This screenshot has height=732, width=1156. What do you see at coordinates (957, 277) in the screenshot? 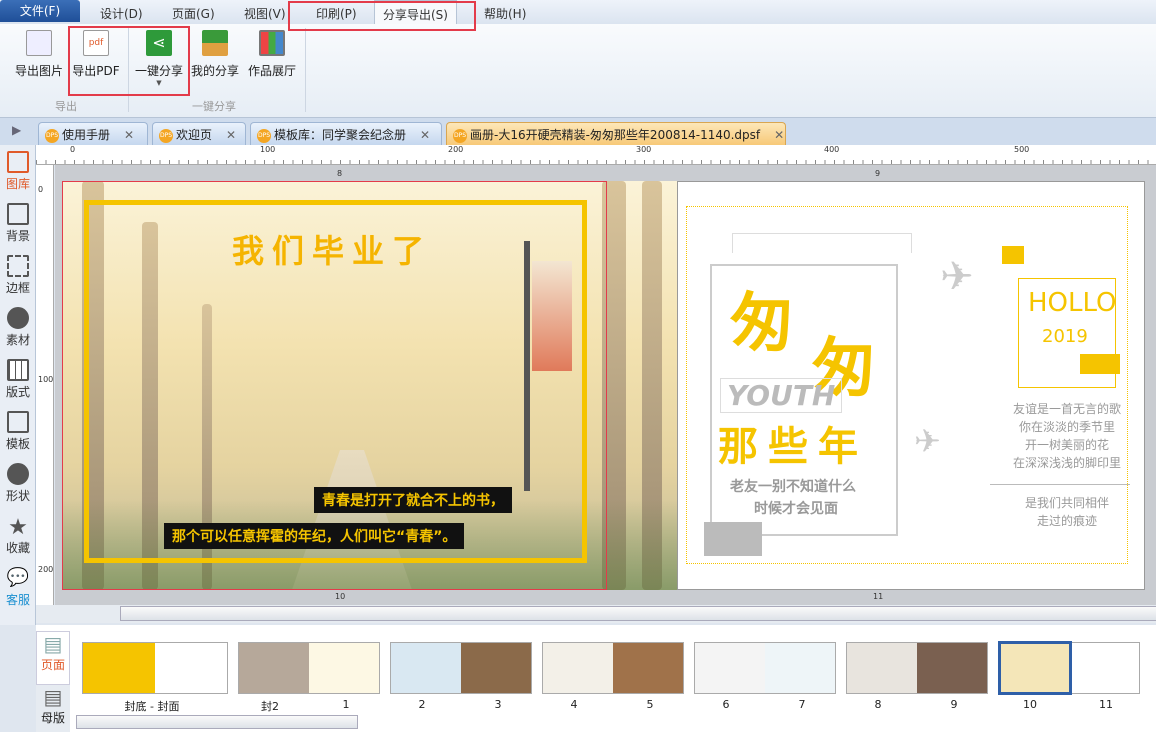
I see `airplane-icon: ✈` at bounding box center [957, 277].